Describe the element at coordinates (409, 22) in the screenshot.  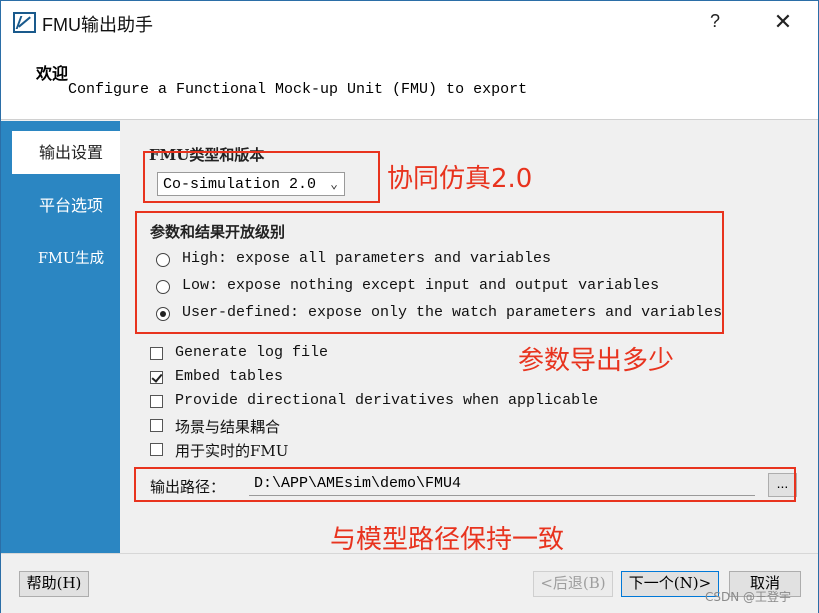
I see `title-bar: FMU输出助手 ? ✕` at that location.